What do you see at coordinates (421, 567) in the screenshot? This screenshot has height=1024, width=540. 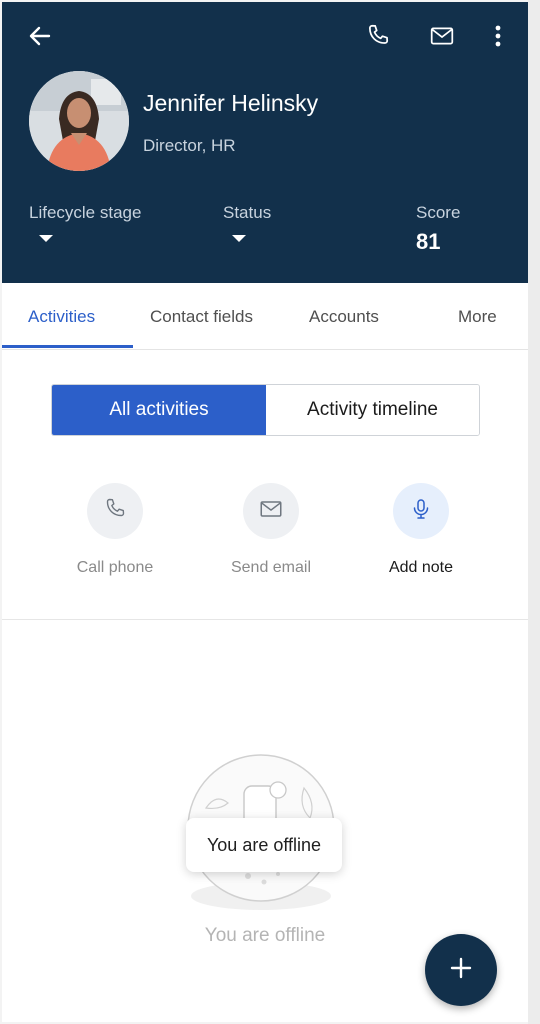 I see `add-note-label: Add note` at bounding box center [421, 567].